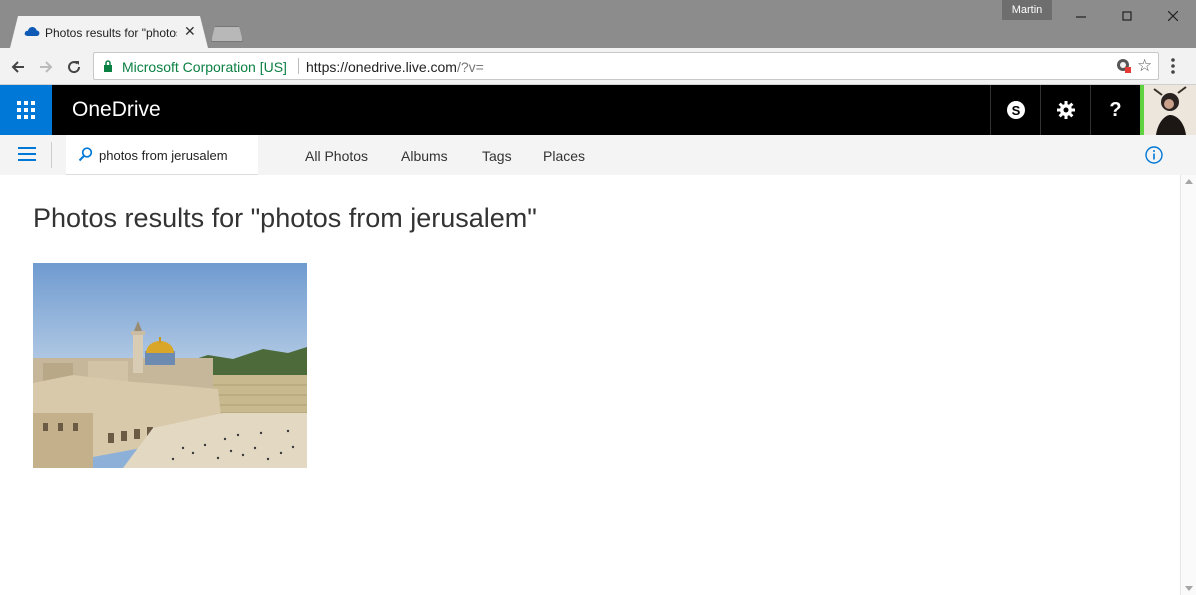 This screenshot has height=595, width=1196. I want to click on avatar, so click(1168, 110).